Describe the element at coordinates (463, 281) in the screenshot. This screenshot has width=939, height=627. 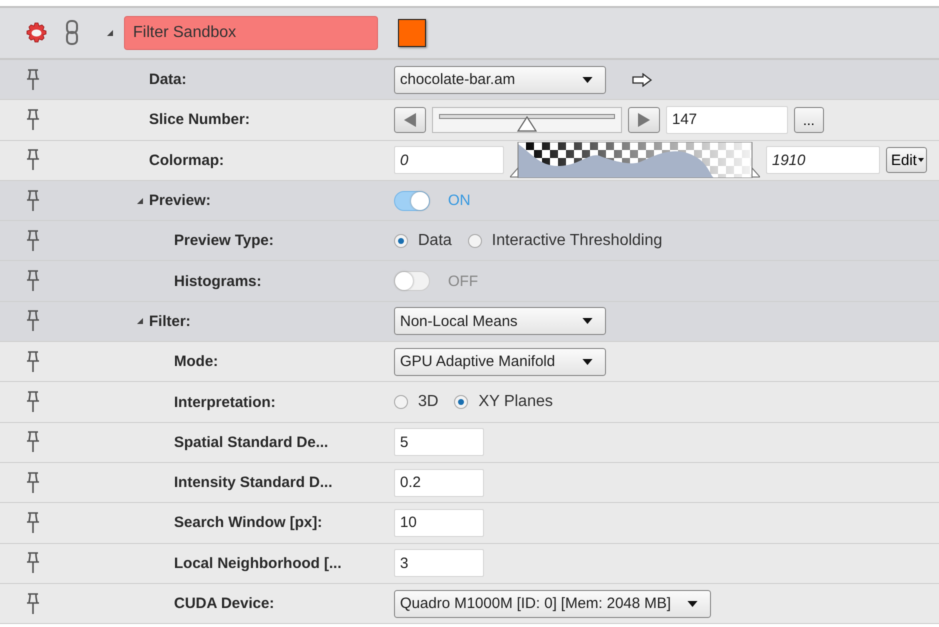
I see `toggle-state: OFF` at that location.